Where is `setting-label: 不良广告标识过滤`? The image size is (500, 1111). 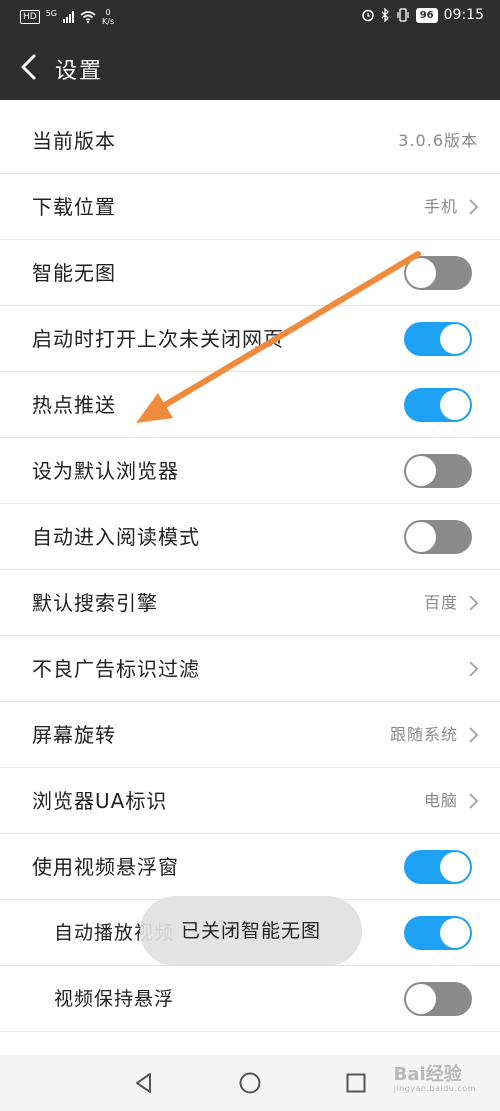 setting-label: 不良广告标识过滤 is located at coordinates (116, 669).